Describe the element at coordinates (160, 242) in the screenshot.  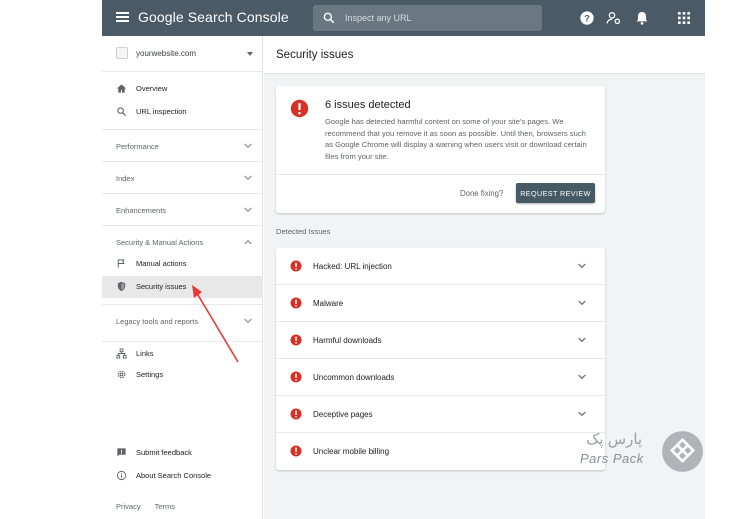
I see `section-label: Security & Manual Actions` at that location.